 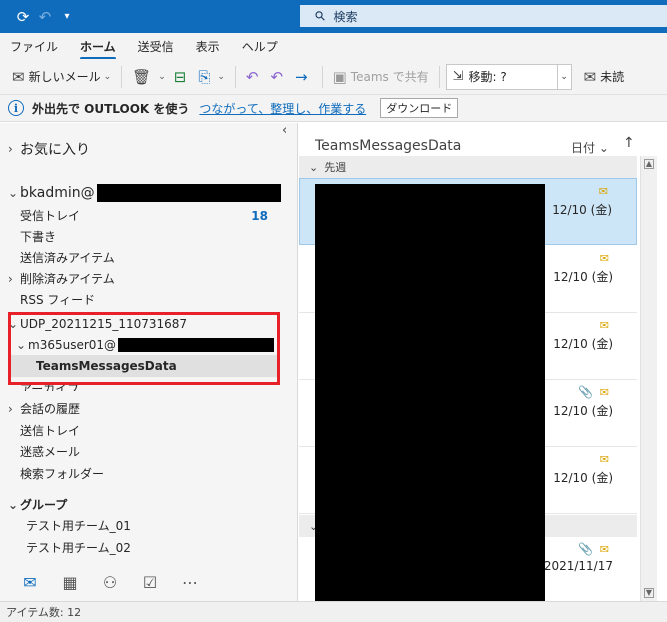 What do you see at coordinates (590, 76) in the screenshot?
I see `envelope-open-icon: ✉` at bounding box center [590, 76].